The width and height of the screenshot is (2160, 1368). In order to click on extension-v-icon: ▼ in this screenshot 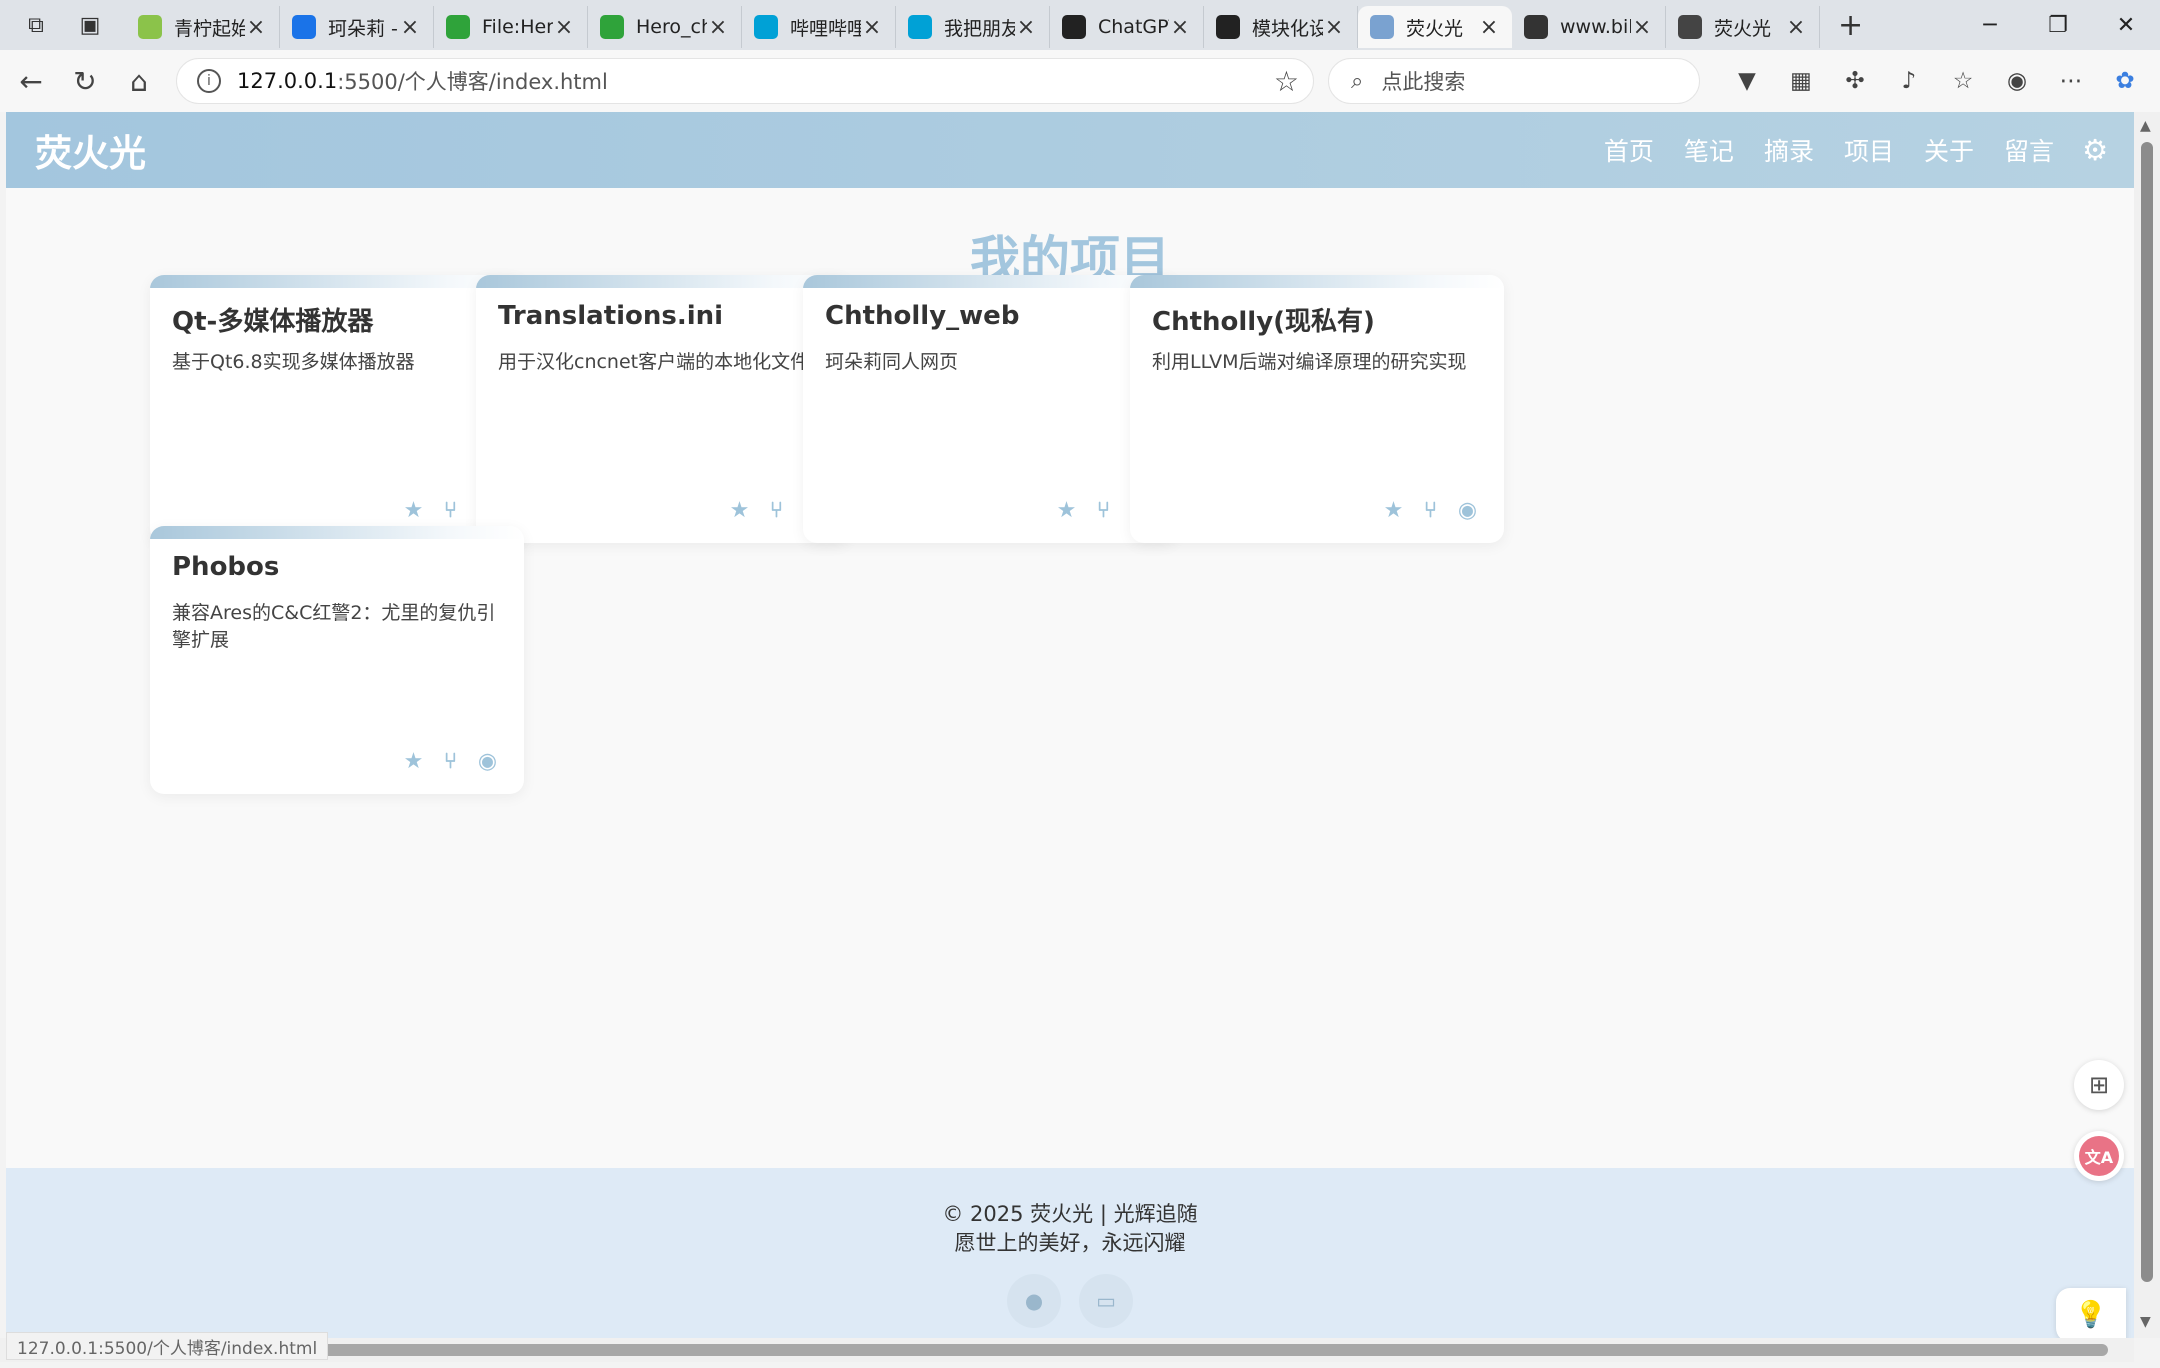, I will do `click(1747, 81)`.